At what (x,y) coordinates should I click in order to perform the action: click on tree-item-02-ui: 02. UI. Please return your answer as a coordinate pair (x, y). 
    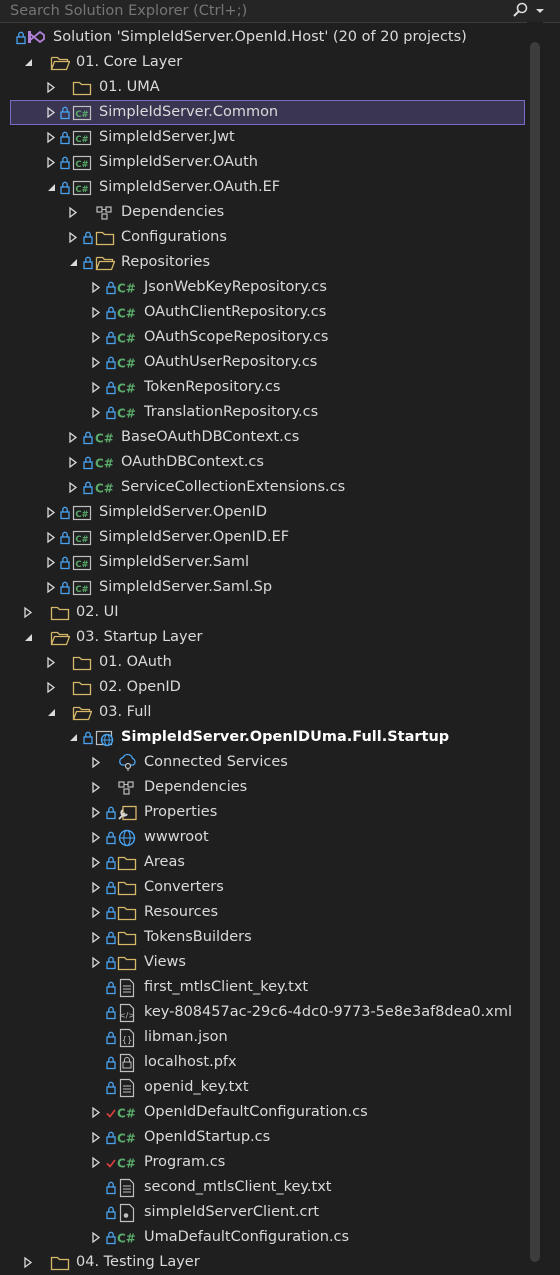
    Looking at the image, I should click on (280, 612).